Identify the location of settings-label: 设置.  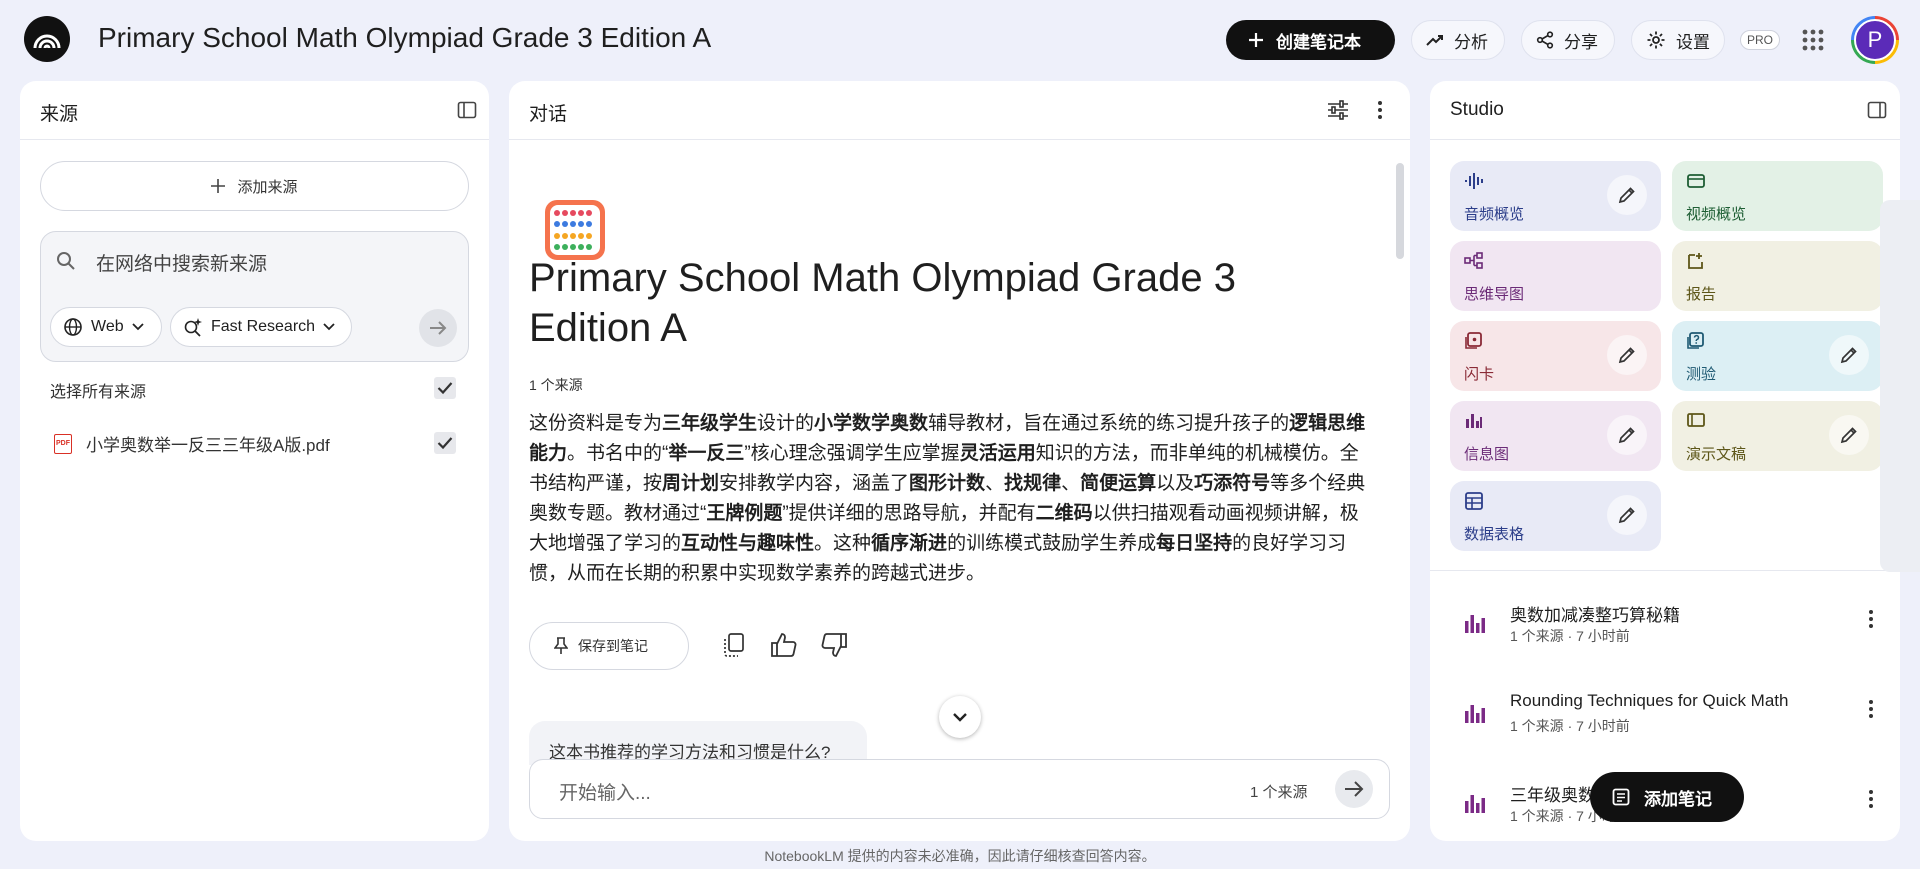
(1693, 42).